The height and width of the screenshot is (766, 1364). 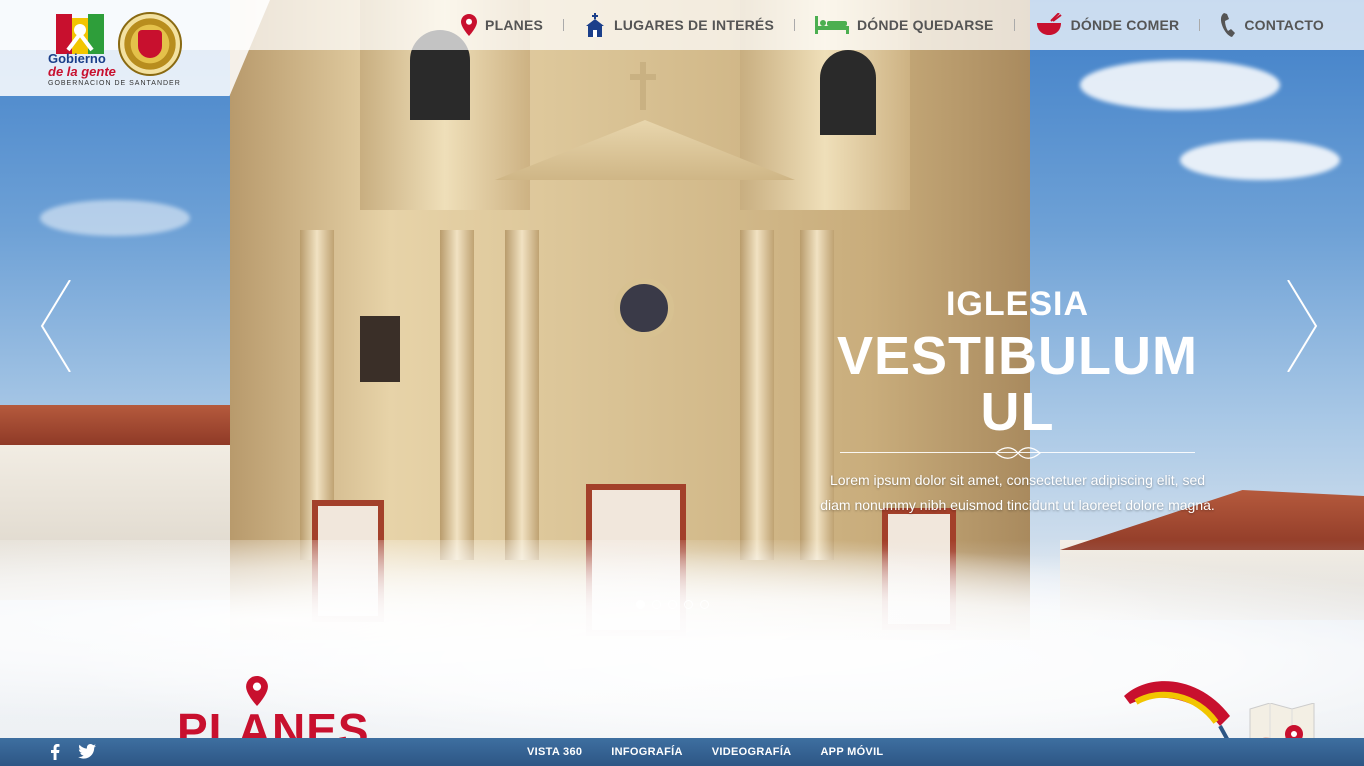 I want to click on facebook-icon, so click(x=55, y=752).